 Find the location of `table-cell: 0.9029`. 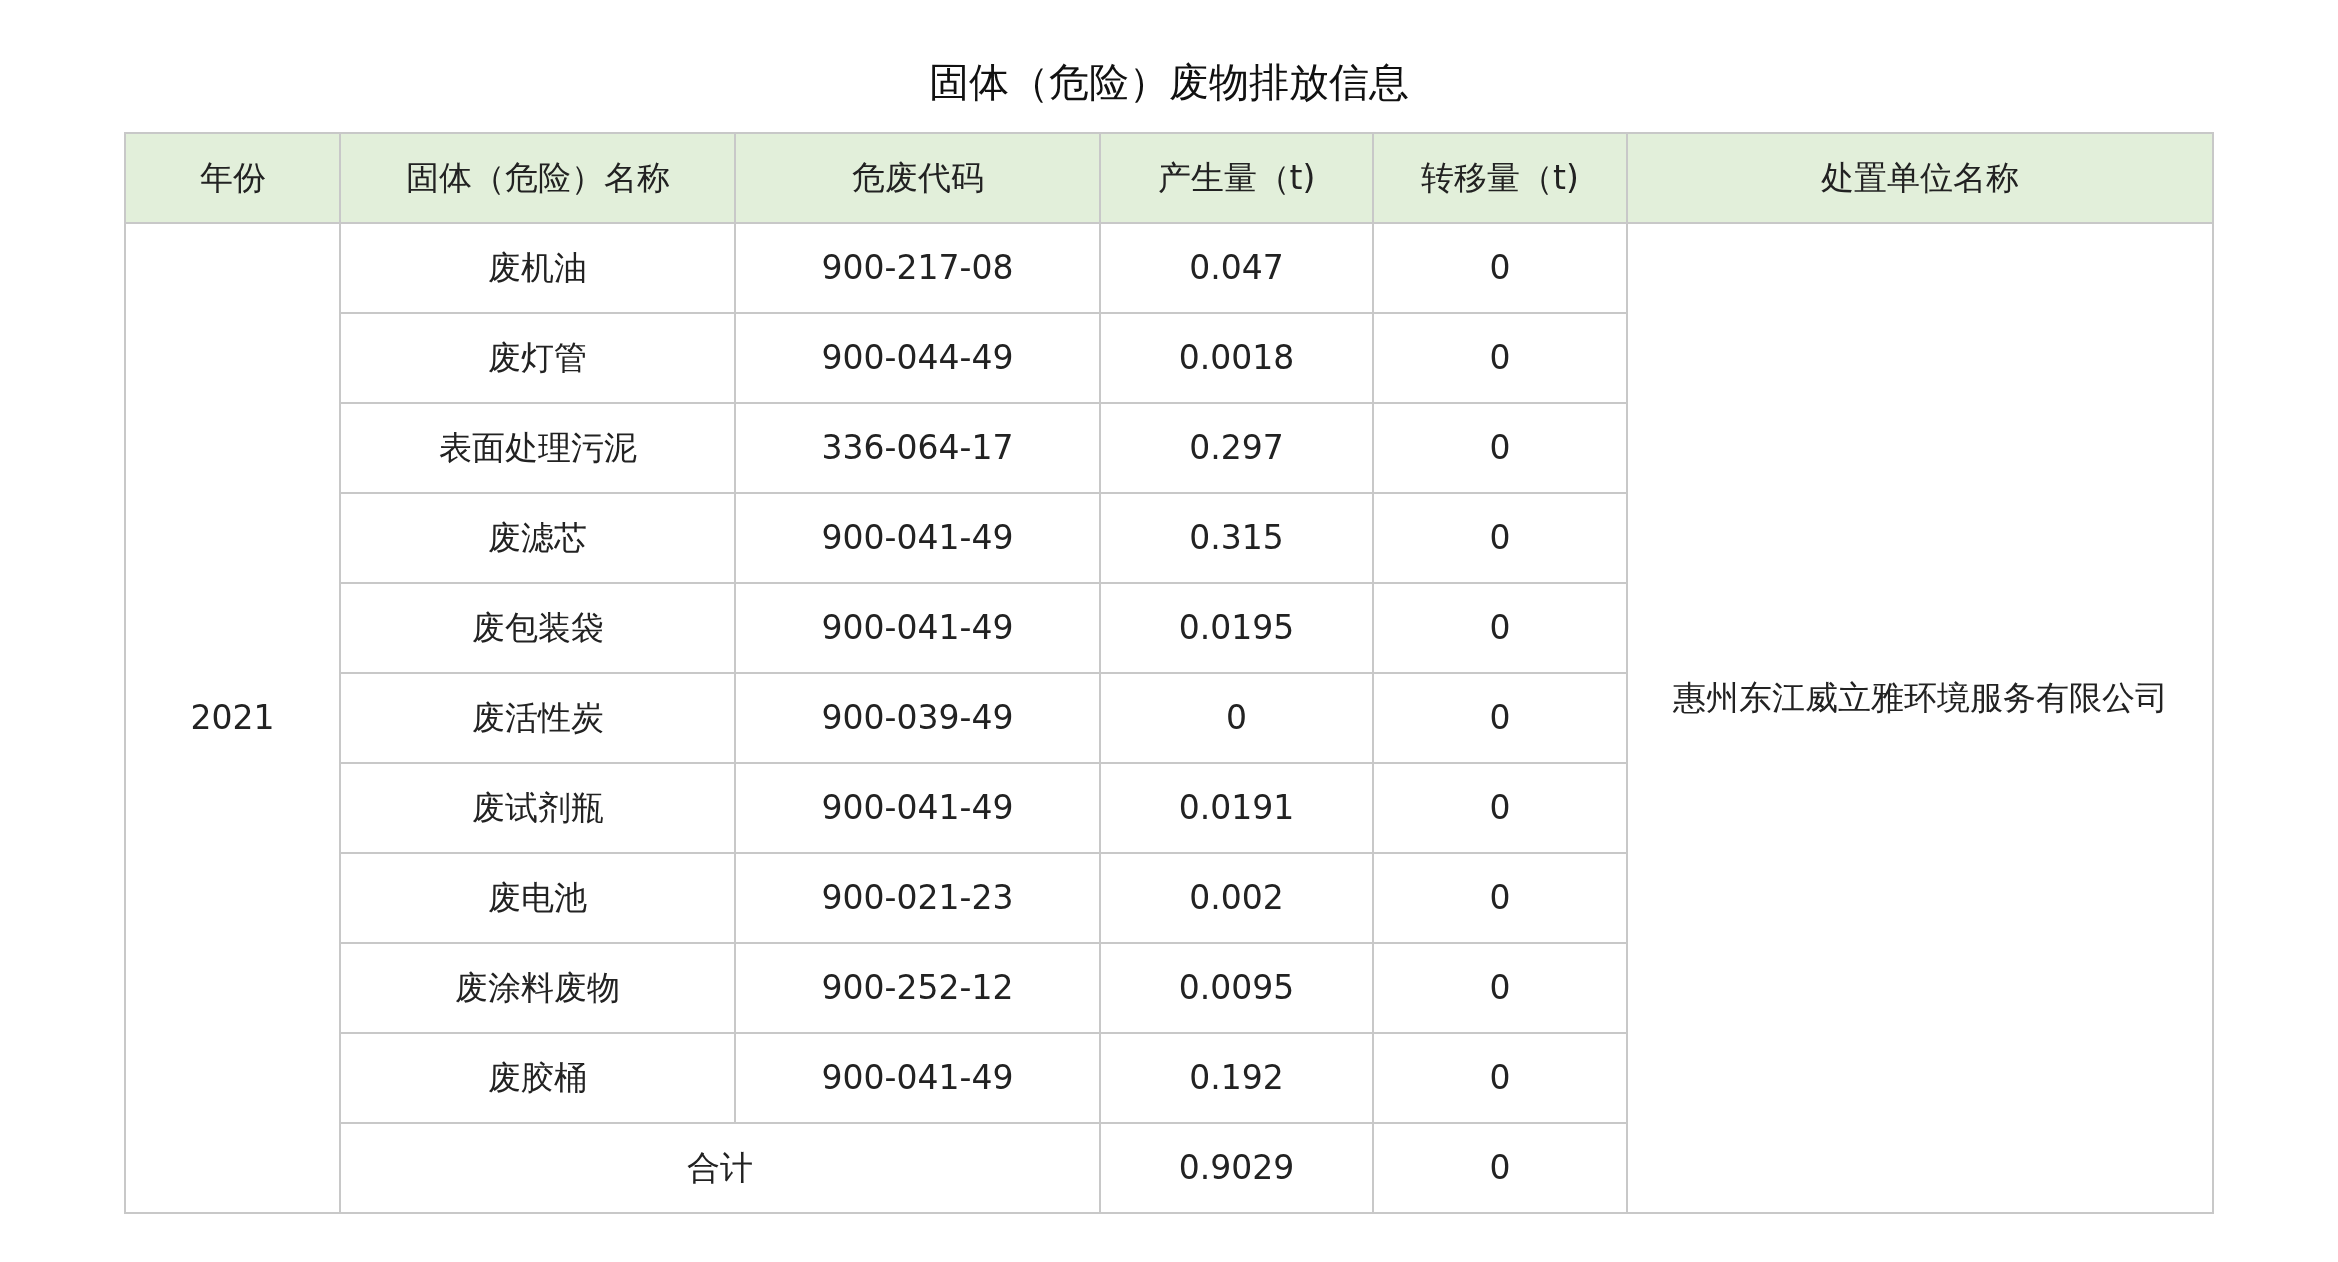

table-cell: 0.9029 is located at coordinates (1236, 1168).